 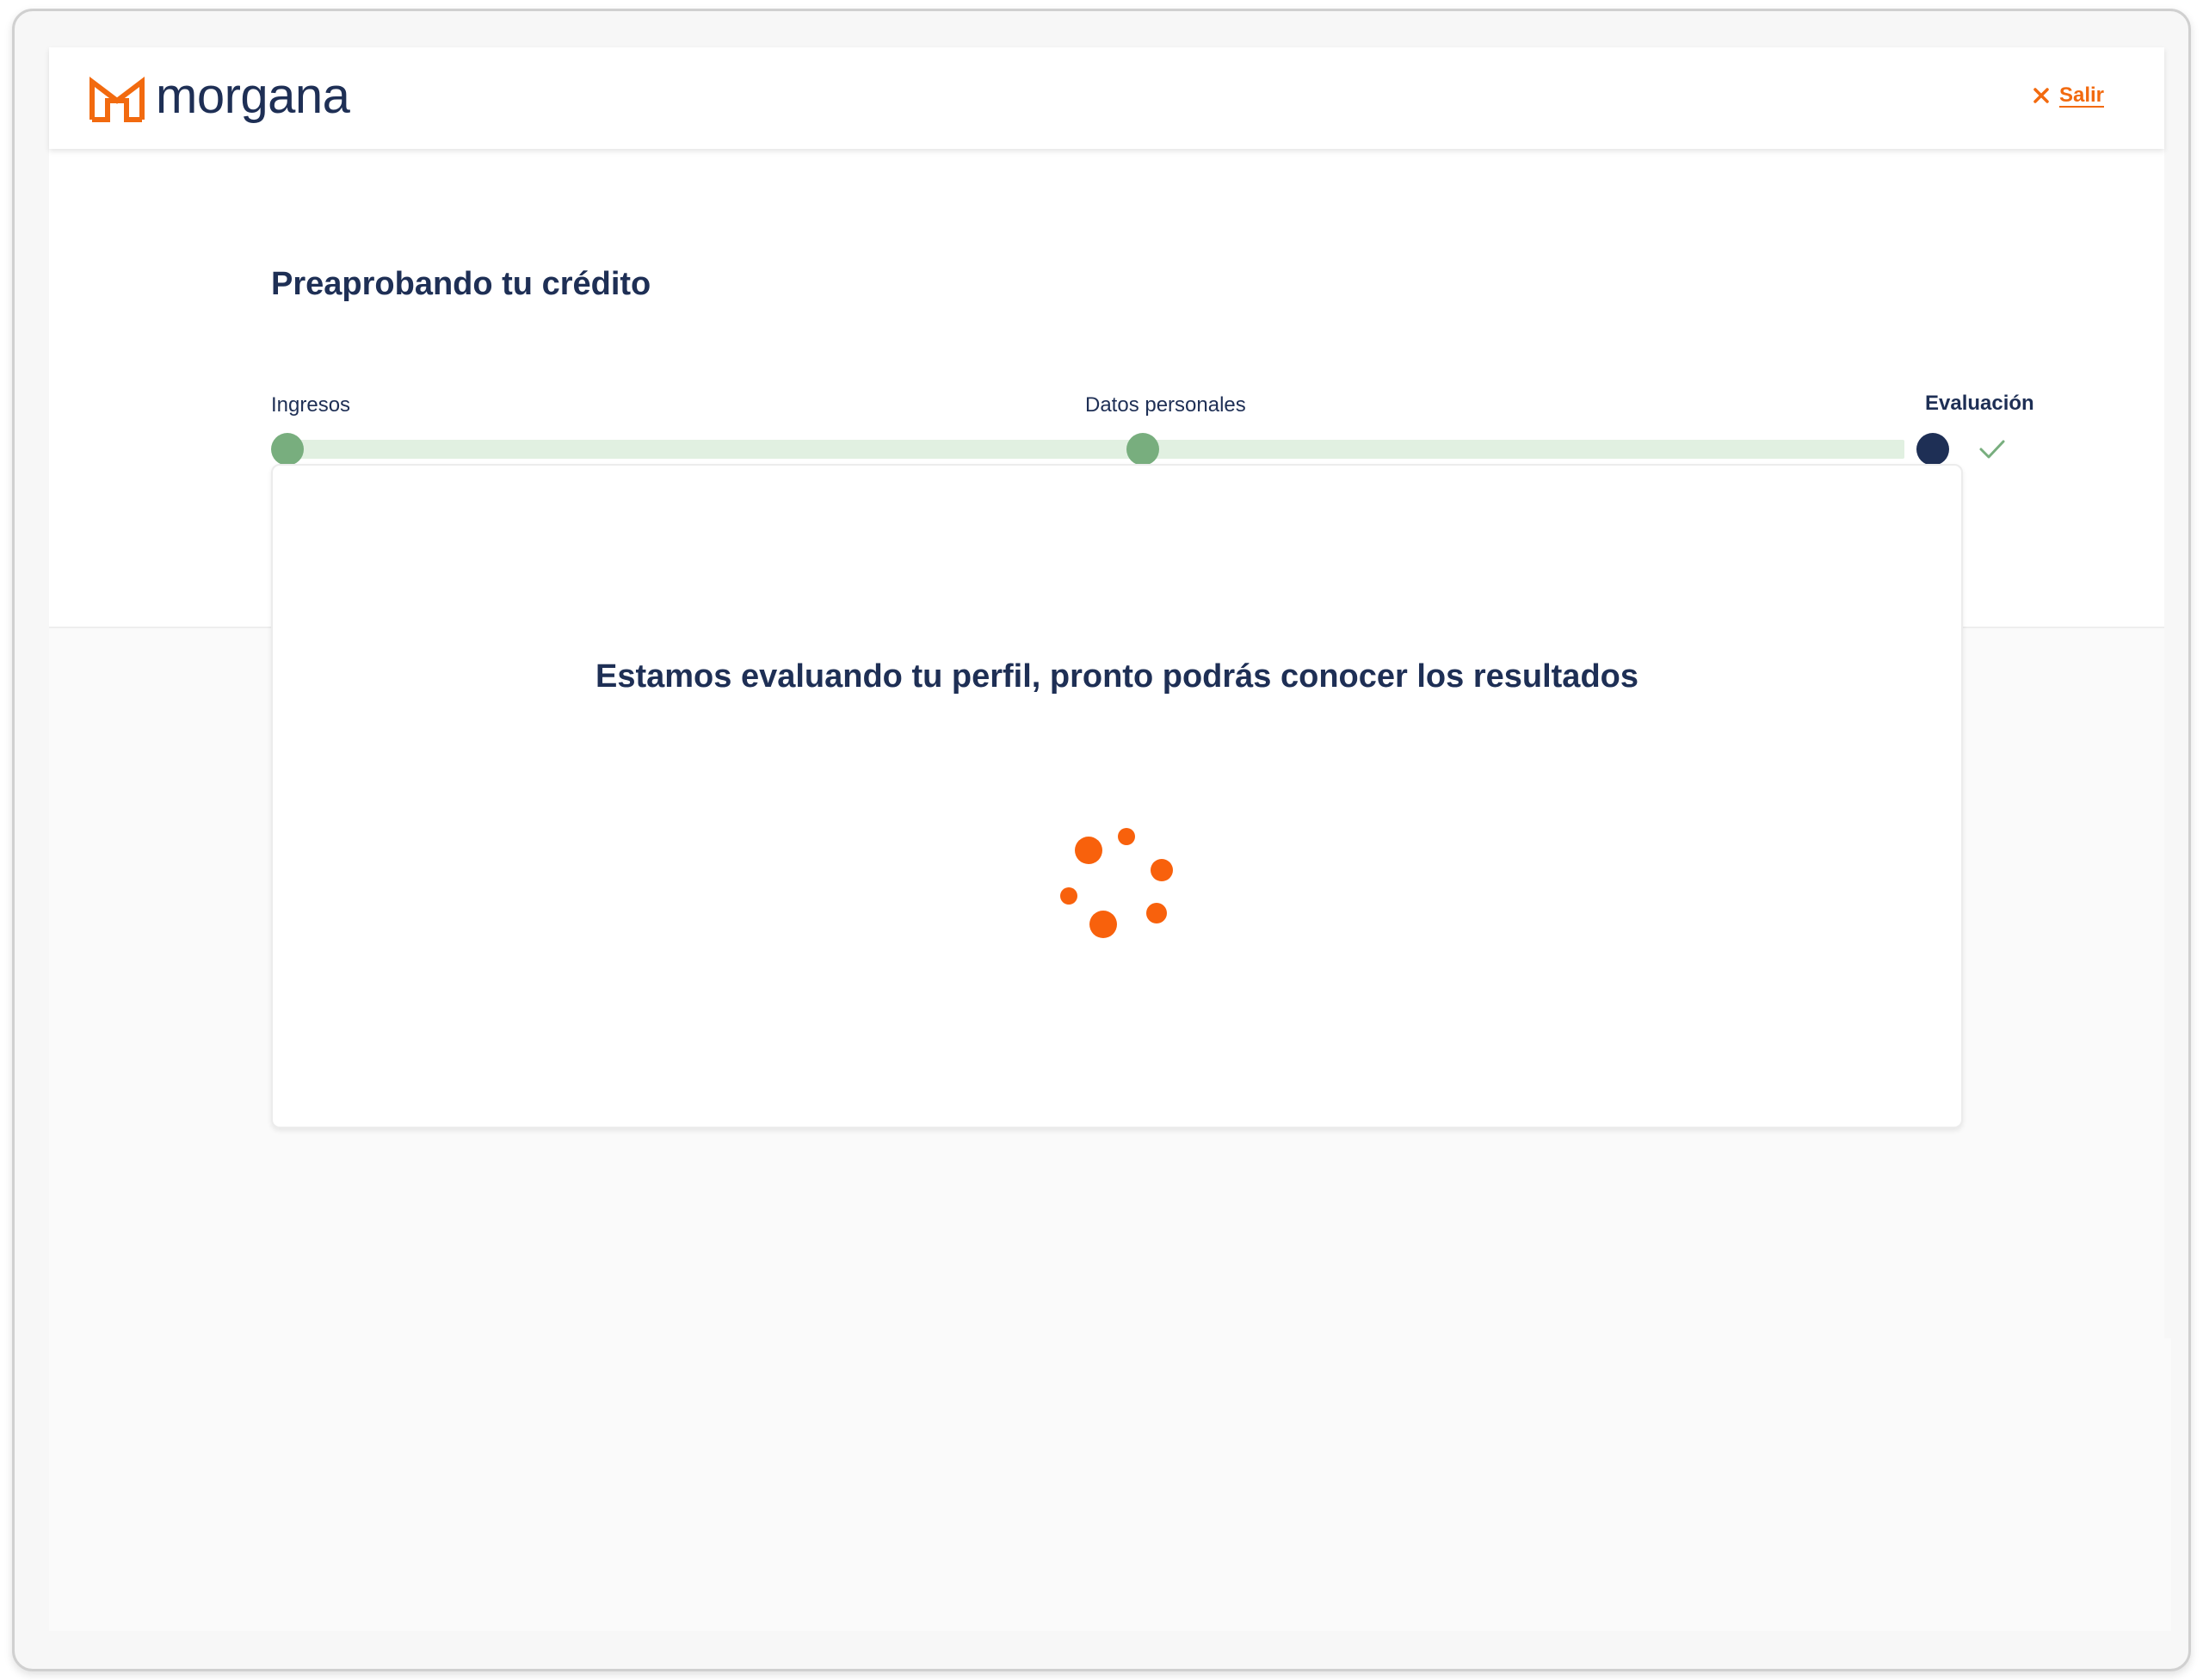 What do you see at coordinates (1106, 883) in the screenshot?
I see `loading-spinner-icon` at bounding box center [1106, 883].